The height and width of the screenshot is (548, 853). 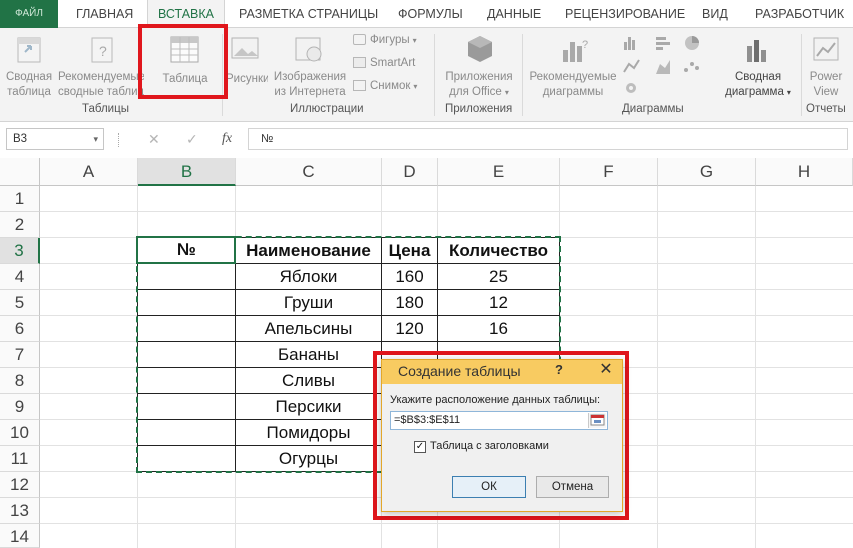 I want to click on pivot-chart-icon, so click(x=756, y=51).